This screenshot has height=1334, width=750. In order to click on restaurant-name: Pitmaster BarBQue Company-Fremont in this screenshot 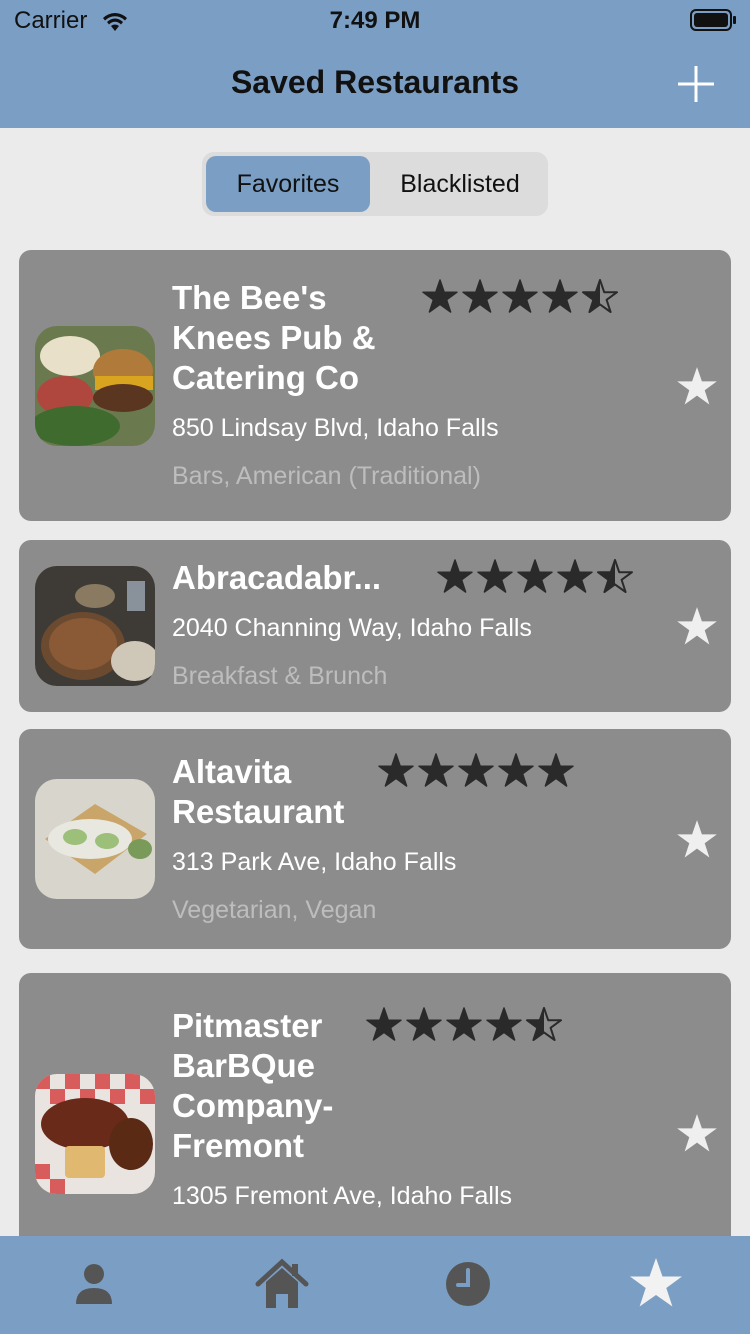, I will do `click(253, 1085)`.